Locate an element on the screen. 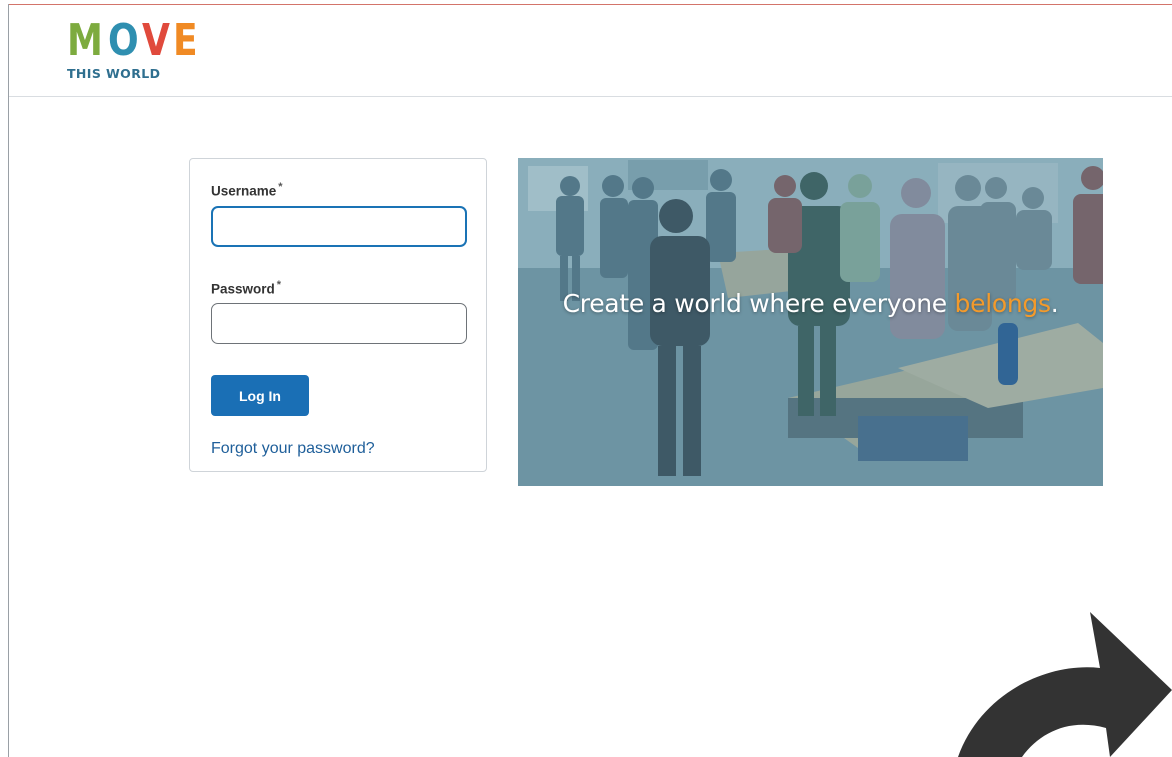 The height and width of the screenshot is (757, 1172). tagline-end-text: . is located at coordinates (1054, 303).